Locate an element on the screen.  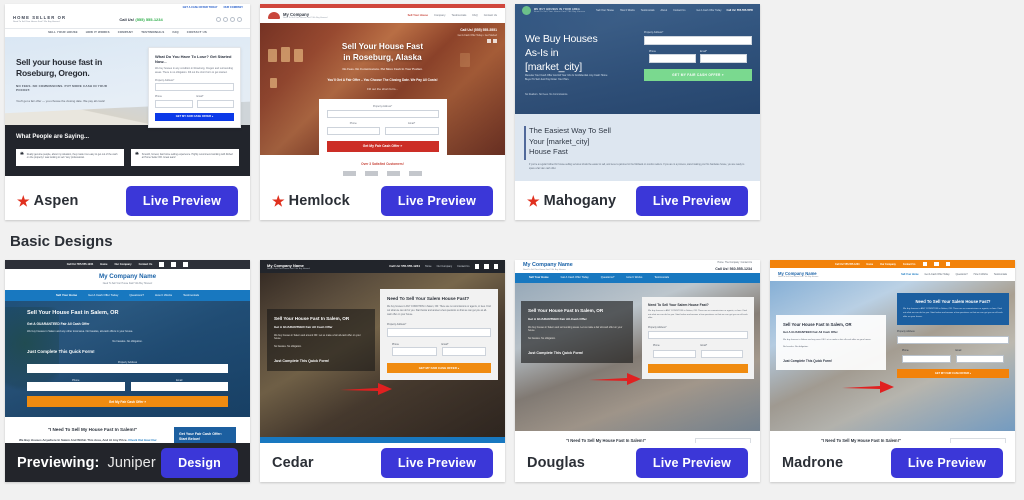
hemlock-address-label: Property Address* is located at coordinates (382, 106).